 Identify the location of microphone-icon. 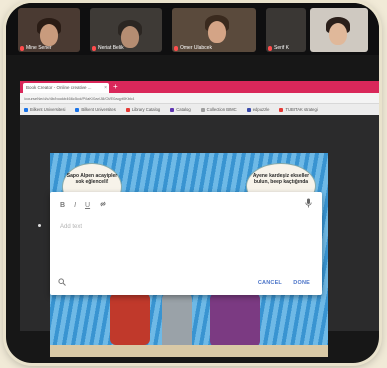
(308, 204).